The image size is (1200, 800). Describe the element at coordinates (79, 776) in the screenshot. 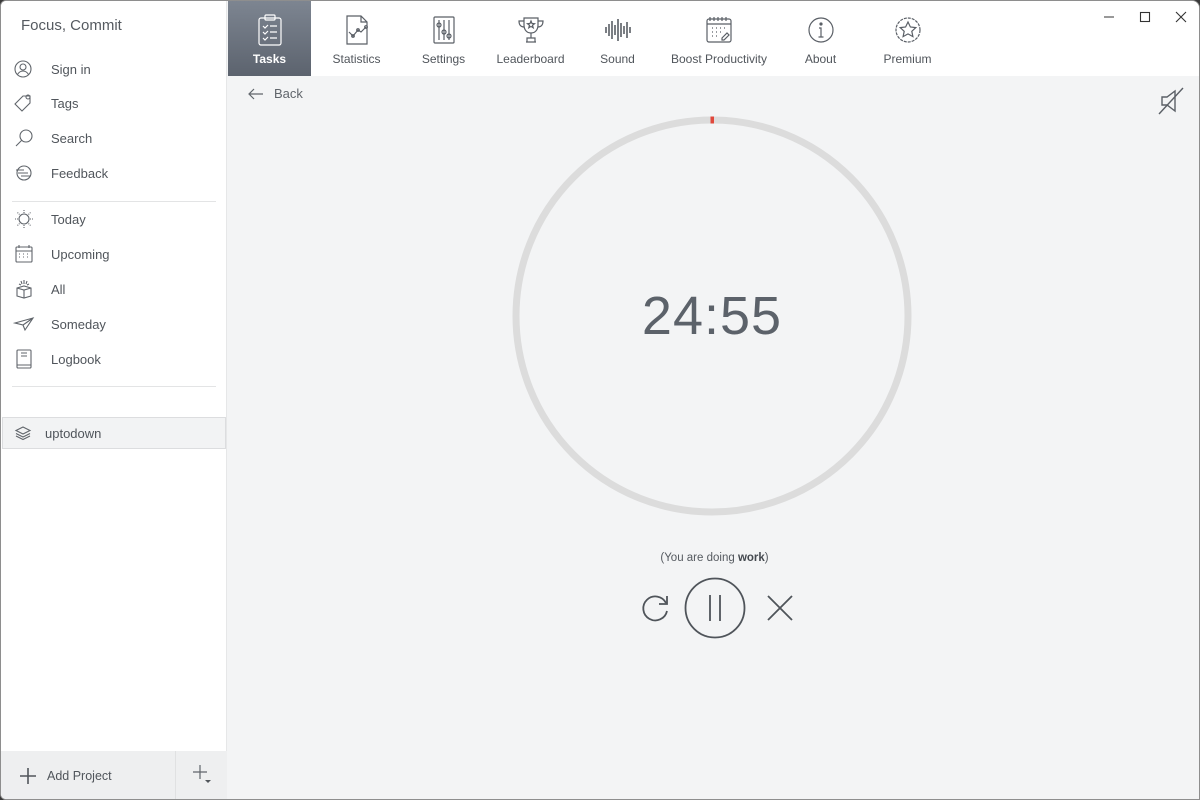

I see `add-project-label: Add Project` at that location.